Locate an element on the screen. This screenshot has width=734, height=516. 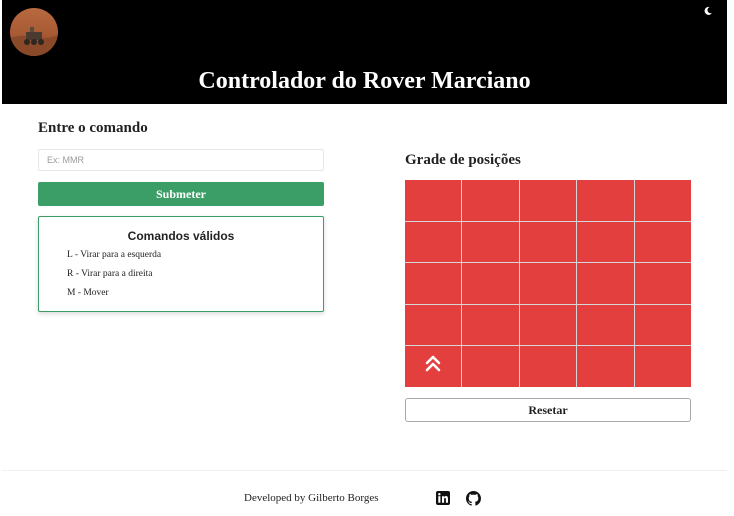
moon-icon is located at coordinates (708, 11).